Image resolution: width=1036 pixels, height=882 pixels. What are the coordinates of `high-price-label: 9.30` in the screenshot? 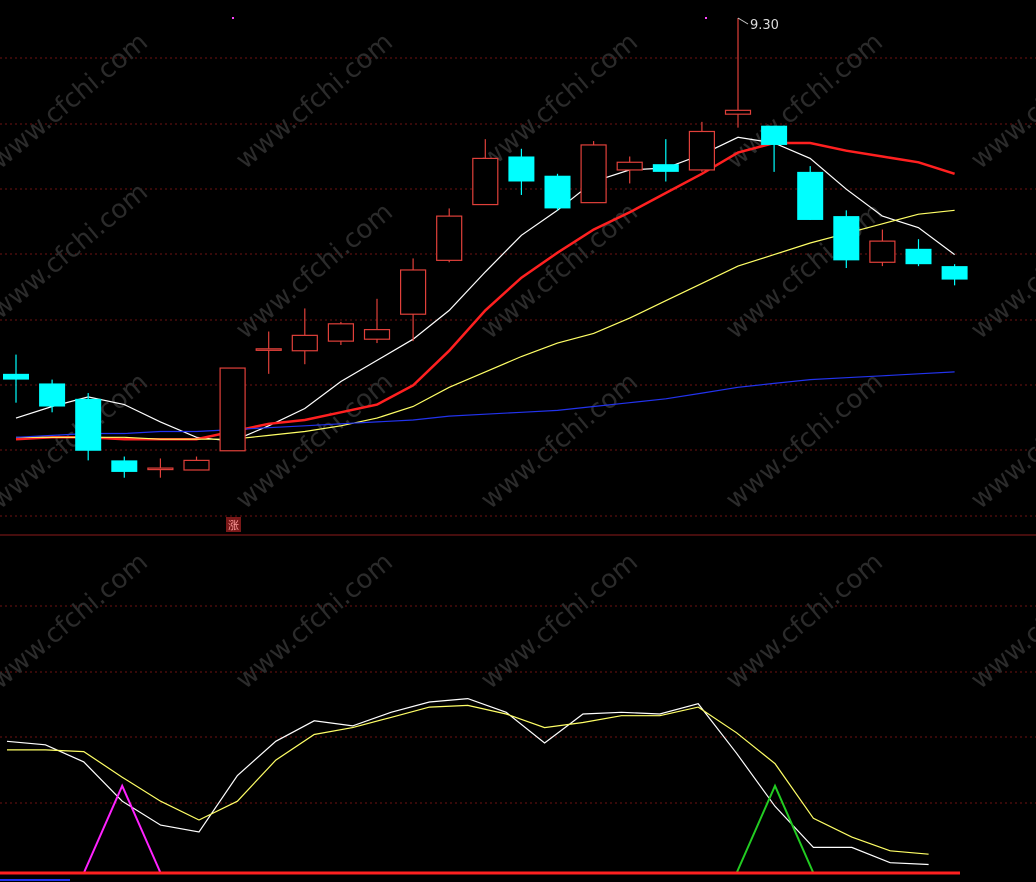 It's located at (764, 25).